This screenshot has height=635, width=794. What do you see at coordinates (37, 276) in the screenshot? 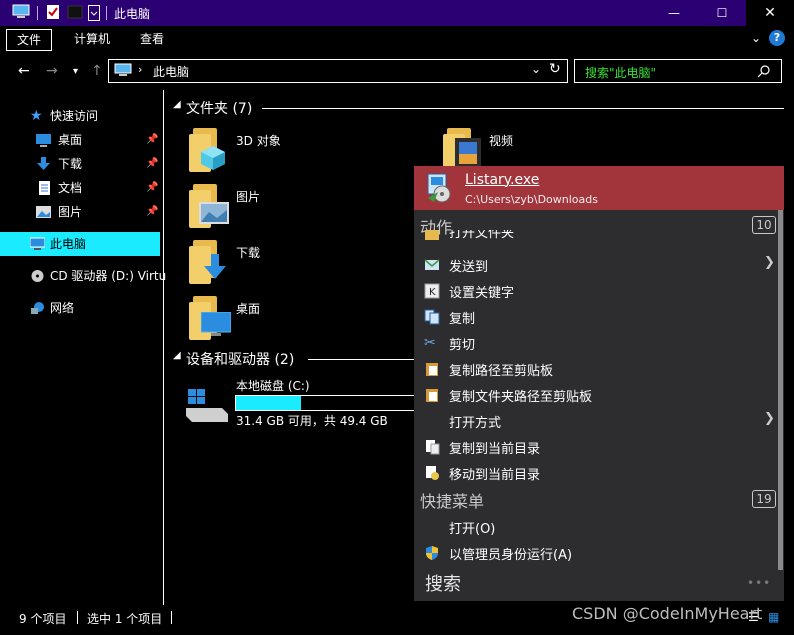
I see `cd-drive-icon` at bounding box center [37, 276].